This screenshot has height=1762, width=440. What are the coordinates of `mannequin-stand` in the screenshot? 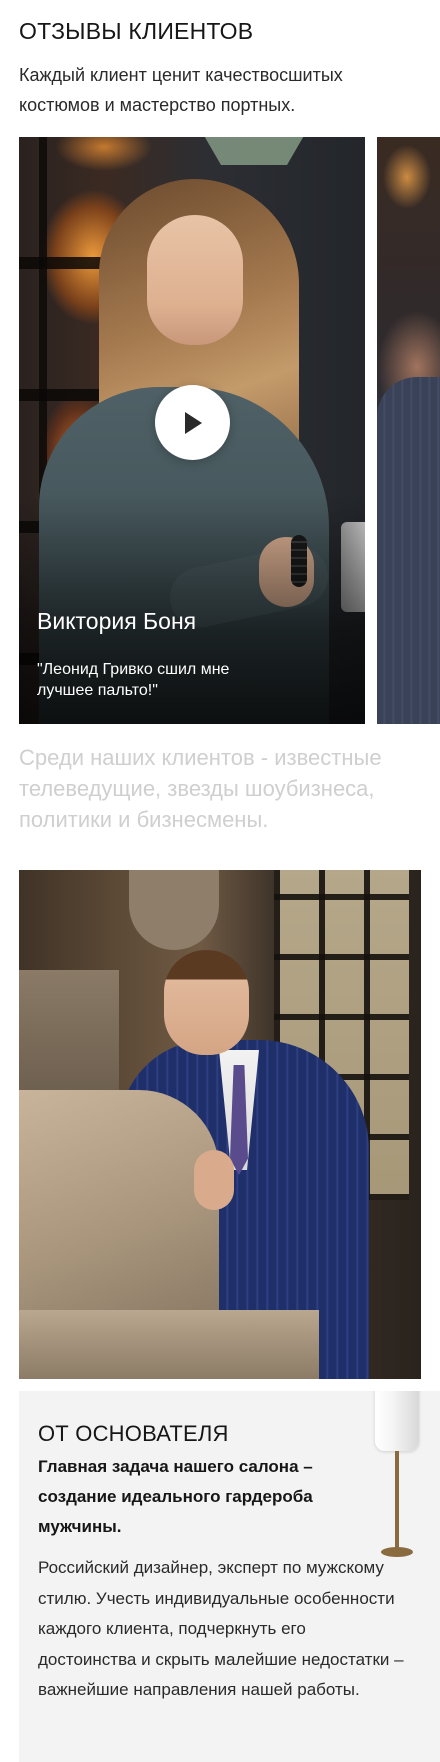 It's located at (397, 1501).